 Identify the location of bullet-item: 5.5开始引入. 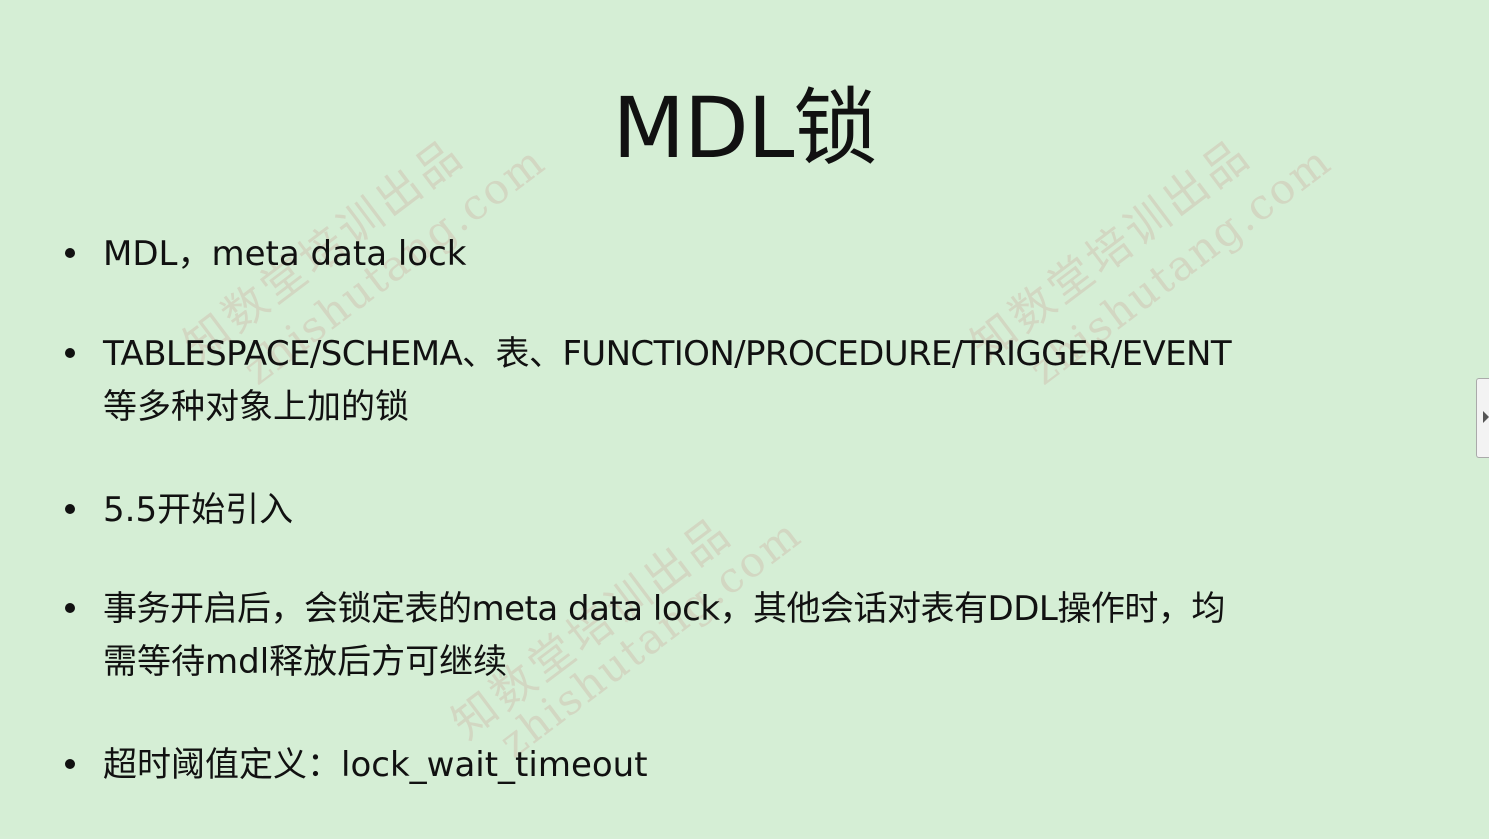
(734, 510).